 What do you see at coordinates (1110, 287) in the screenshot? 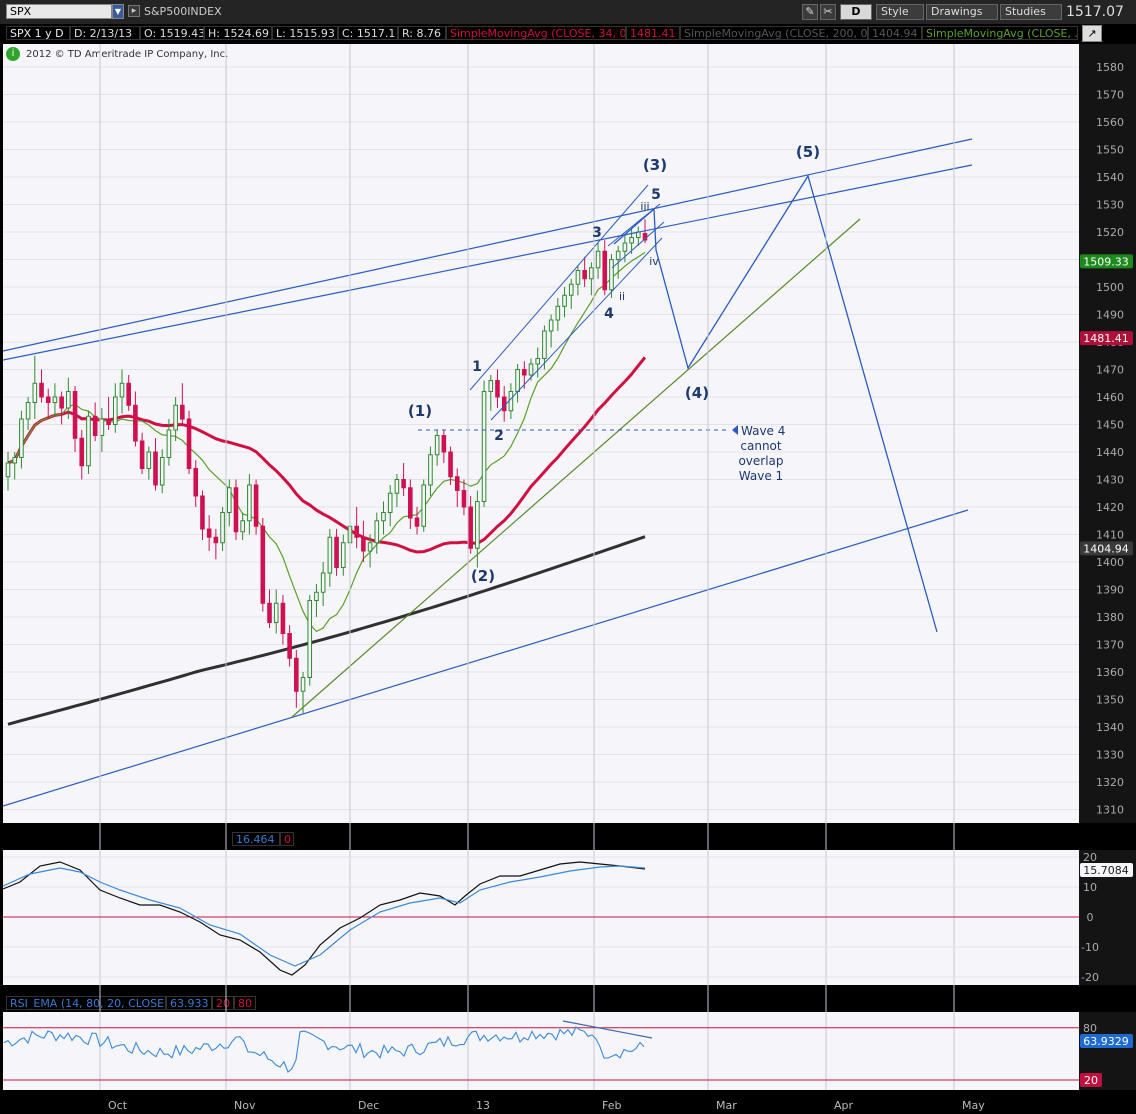
I see `y-tick-label: 1500` at bounding box center [1110, 287].